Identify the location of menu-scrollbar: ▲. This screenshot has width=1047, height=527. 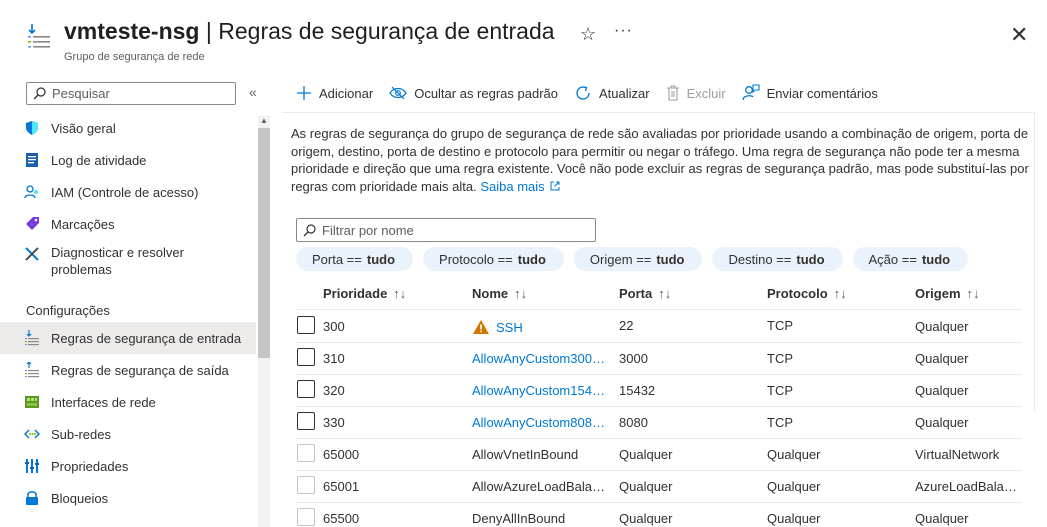
(264, 321).